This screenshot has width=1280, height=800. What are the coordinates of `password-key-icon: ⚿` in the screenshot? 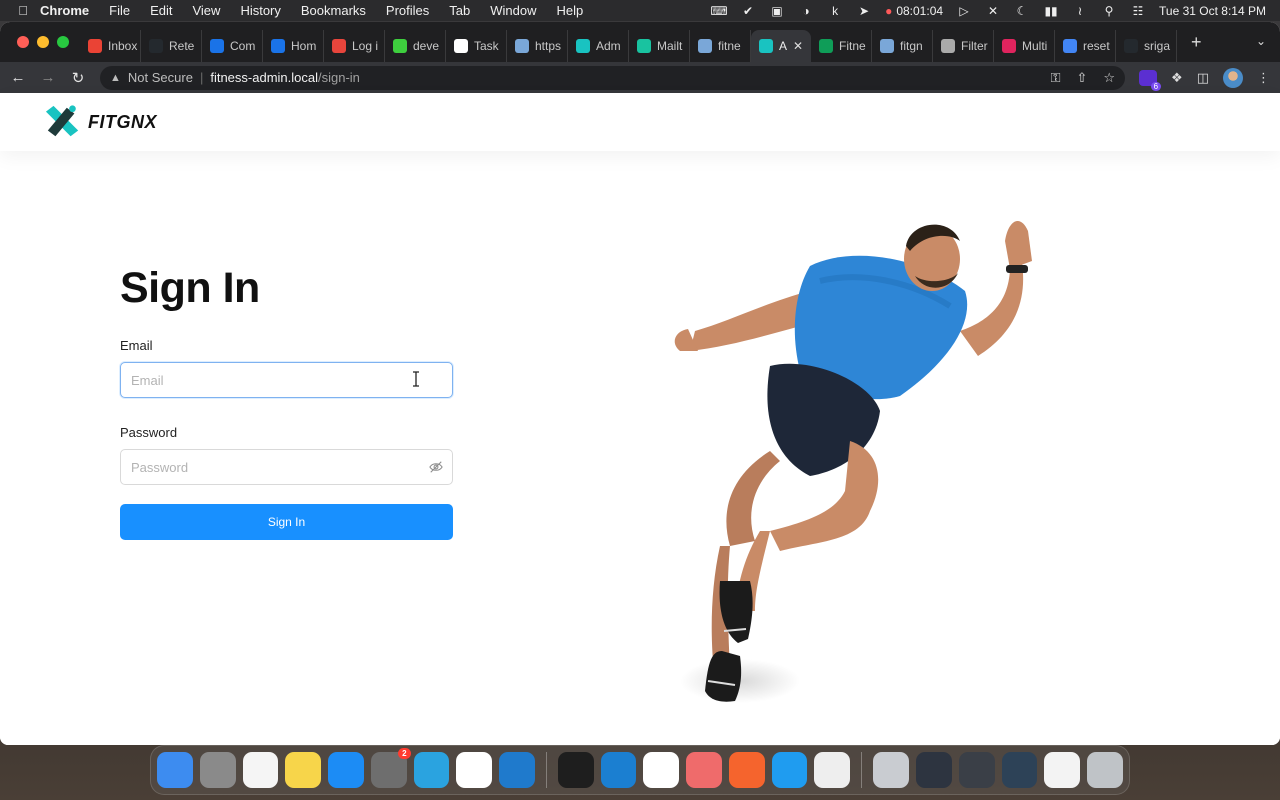 It's located at (1056, 78).